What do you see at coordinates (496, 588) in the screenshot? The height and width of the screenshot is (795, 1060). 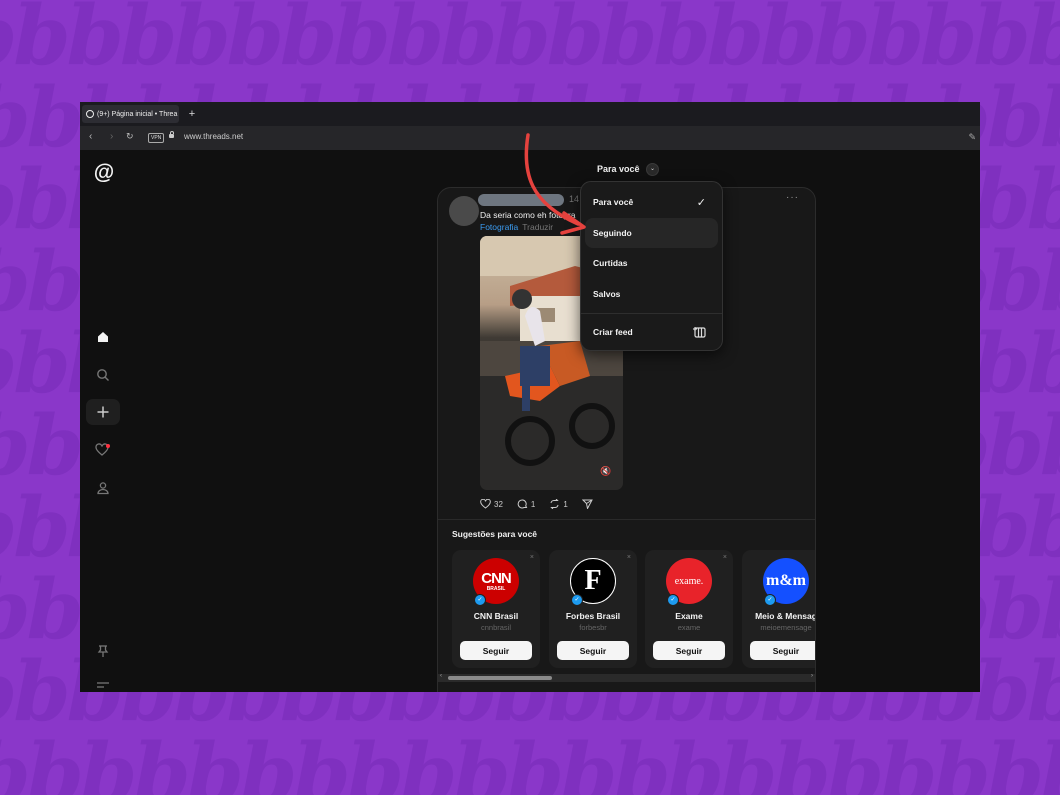 I see `logo-subtext: BRASIL` at bounding box center [496, 588].